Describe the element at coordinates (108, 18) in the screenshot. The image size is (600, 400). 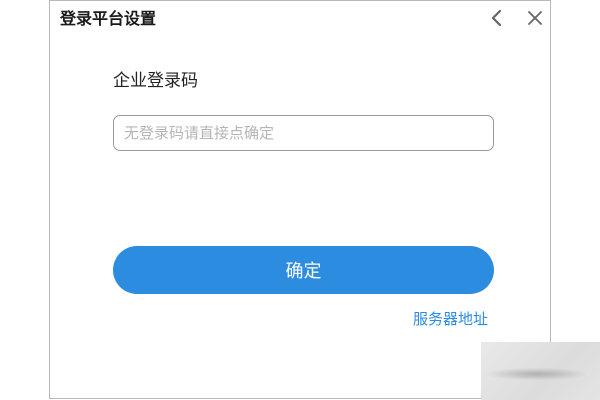
I see `dialog-title: 登录平台设置` at that location.